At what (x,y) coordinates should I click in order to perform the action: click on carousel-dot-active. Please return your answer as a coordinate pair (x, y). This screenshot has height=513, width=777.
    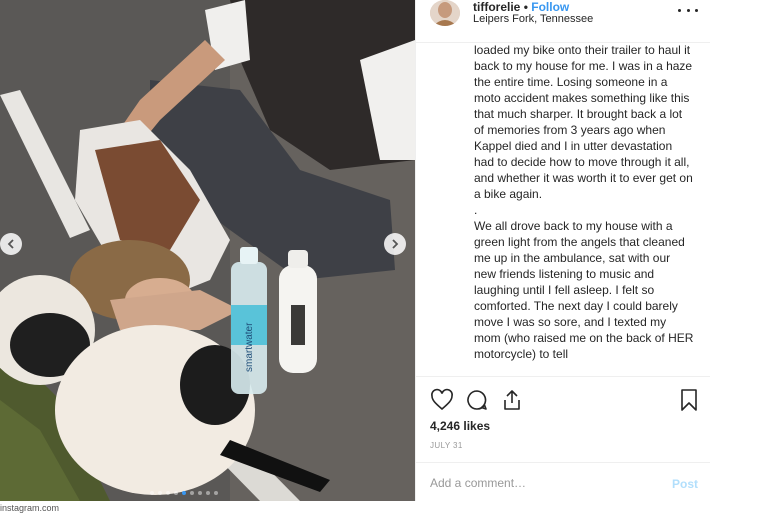
    Looking at the image, I should click on (184, 493).